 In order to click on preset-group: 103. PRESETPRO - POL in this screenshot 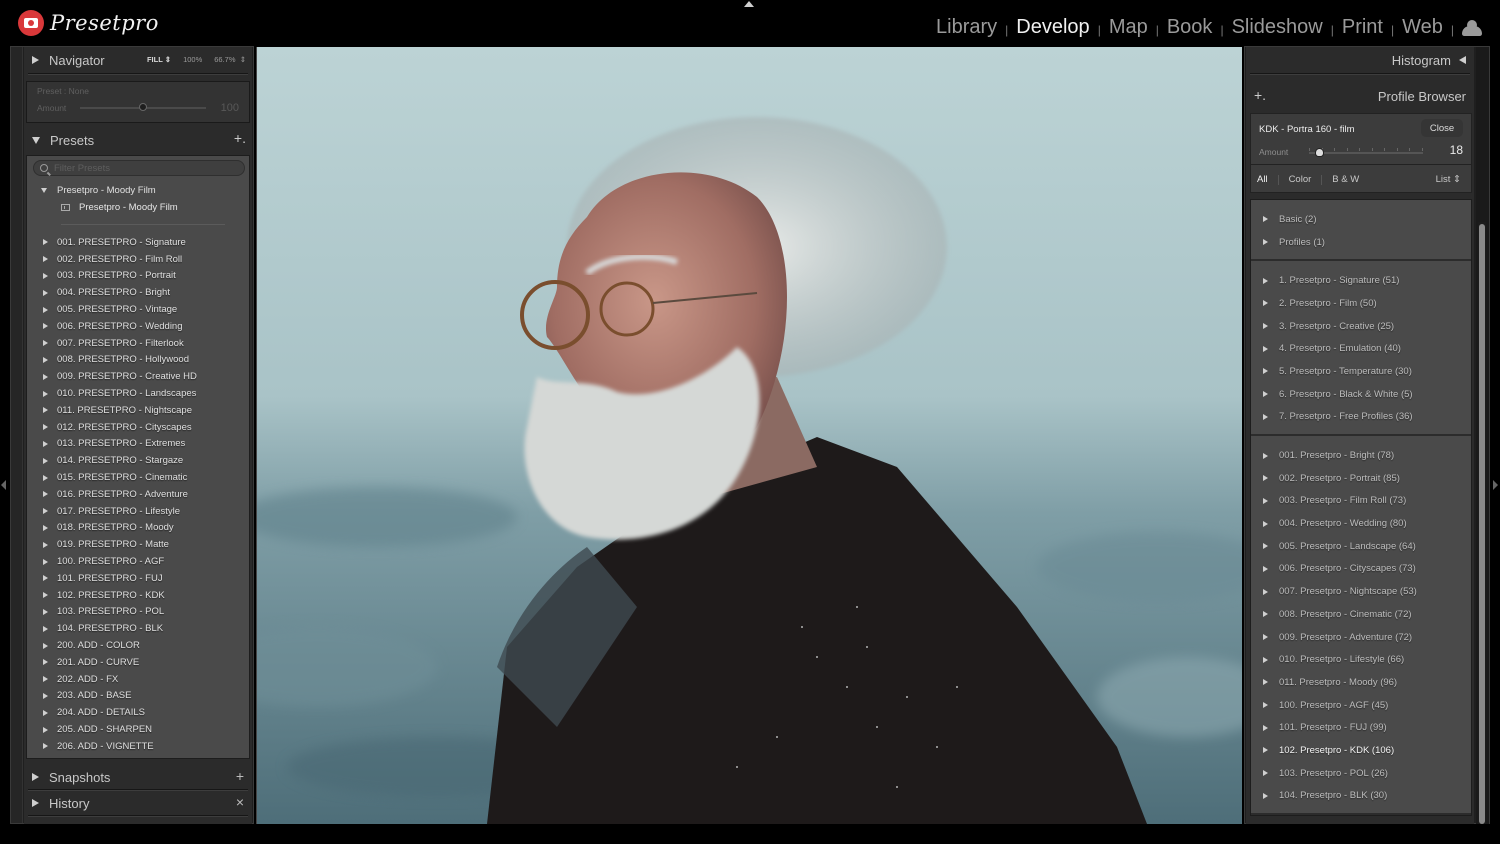, I will do `click(138, 612)`.